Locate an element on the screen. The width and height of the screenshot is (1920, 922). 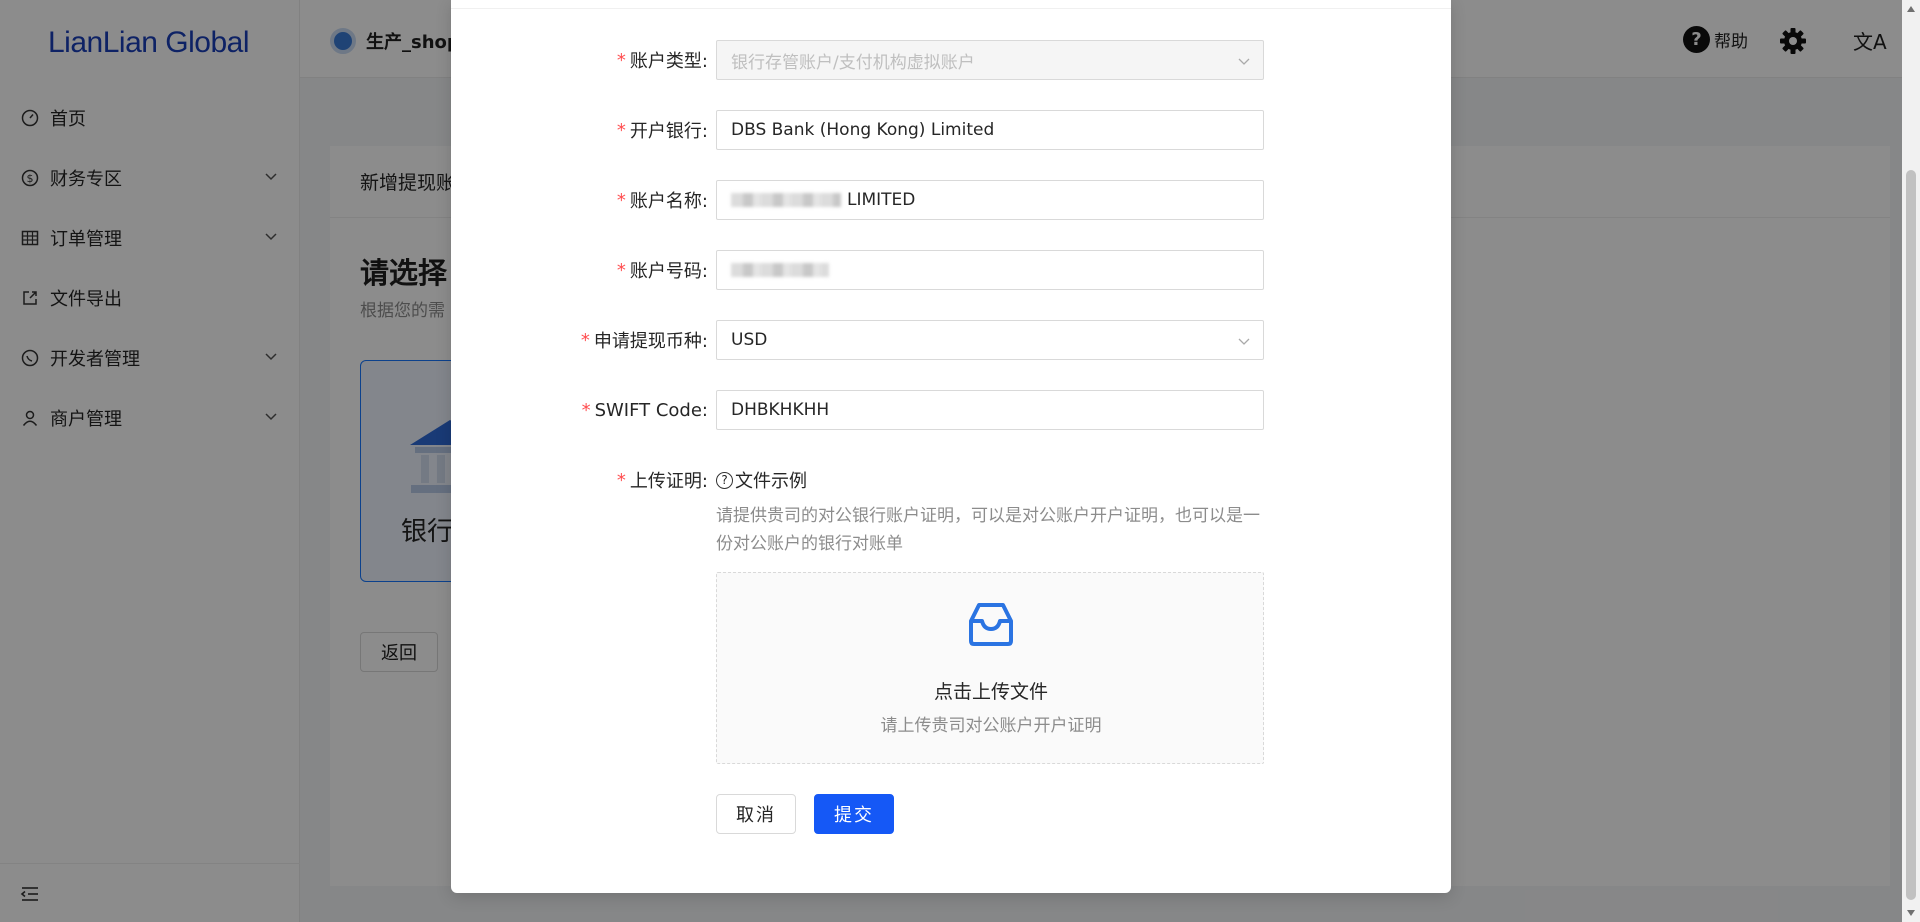
account-number-input is located at coordinates (990, 270).